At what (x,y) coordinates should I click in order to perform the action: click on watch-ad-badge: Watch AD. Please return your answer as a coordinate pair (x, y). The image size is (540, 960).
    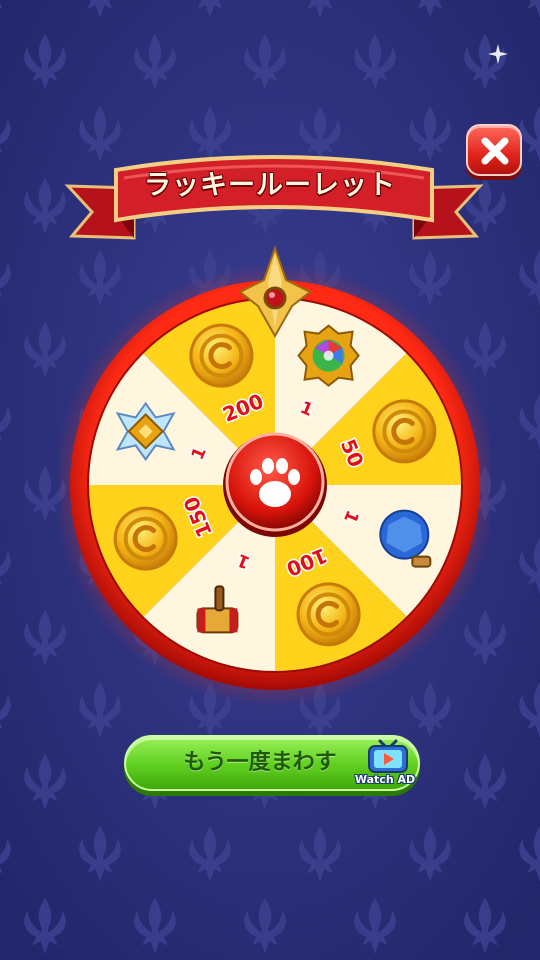
    Looking at the image, I should click on (385, 779).